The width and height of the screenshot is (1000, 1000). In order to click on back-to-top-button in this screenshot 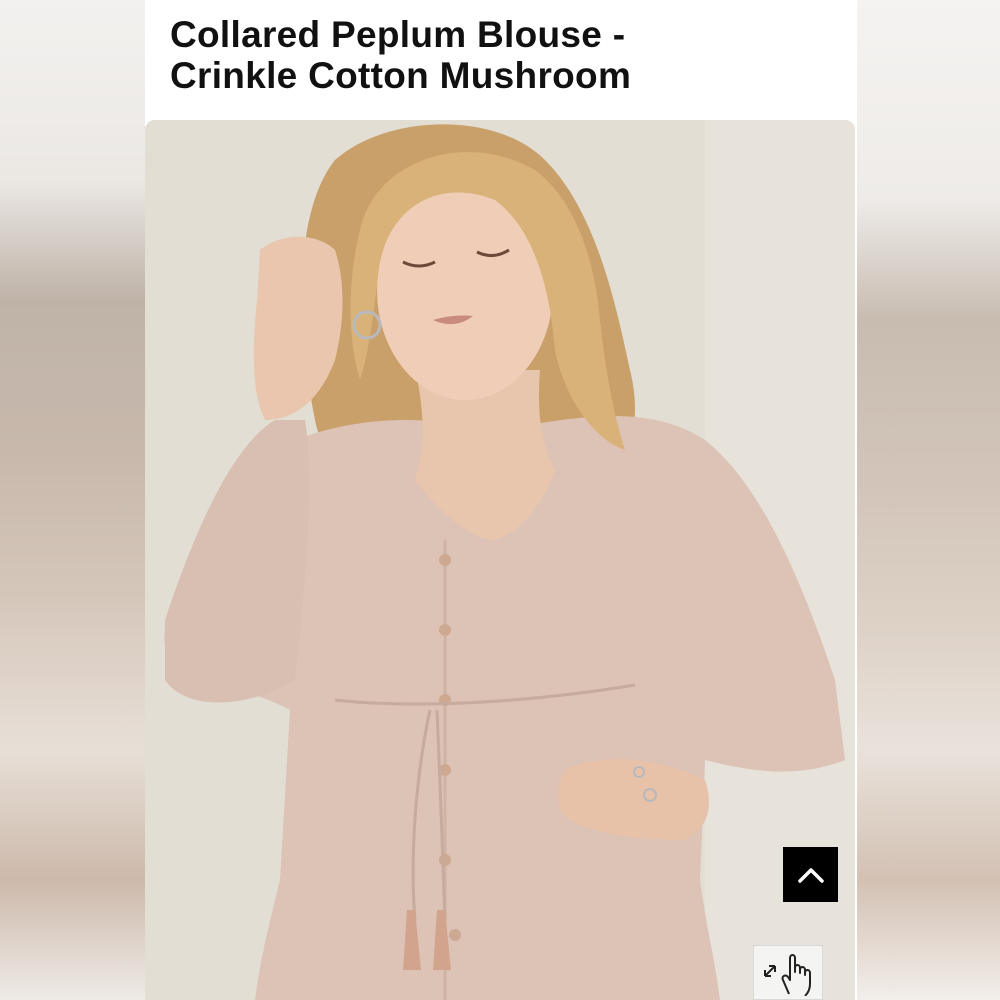, I will do `click(810, 874)`.